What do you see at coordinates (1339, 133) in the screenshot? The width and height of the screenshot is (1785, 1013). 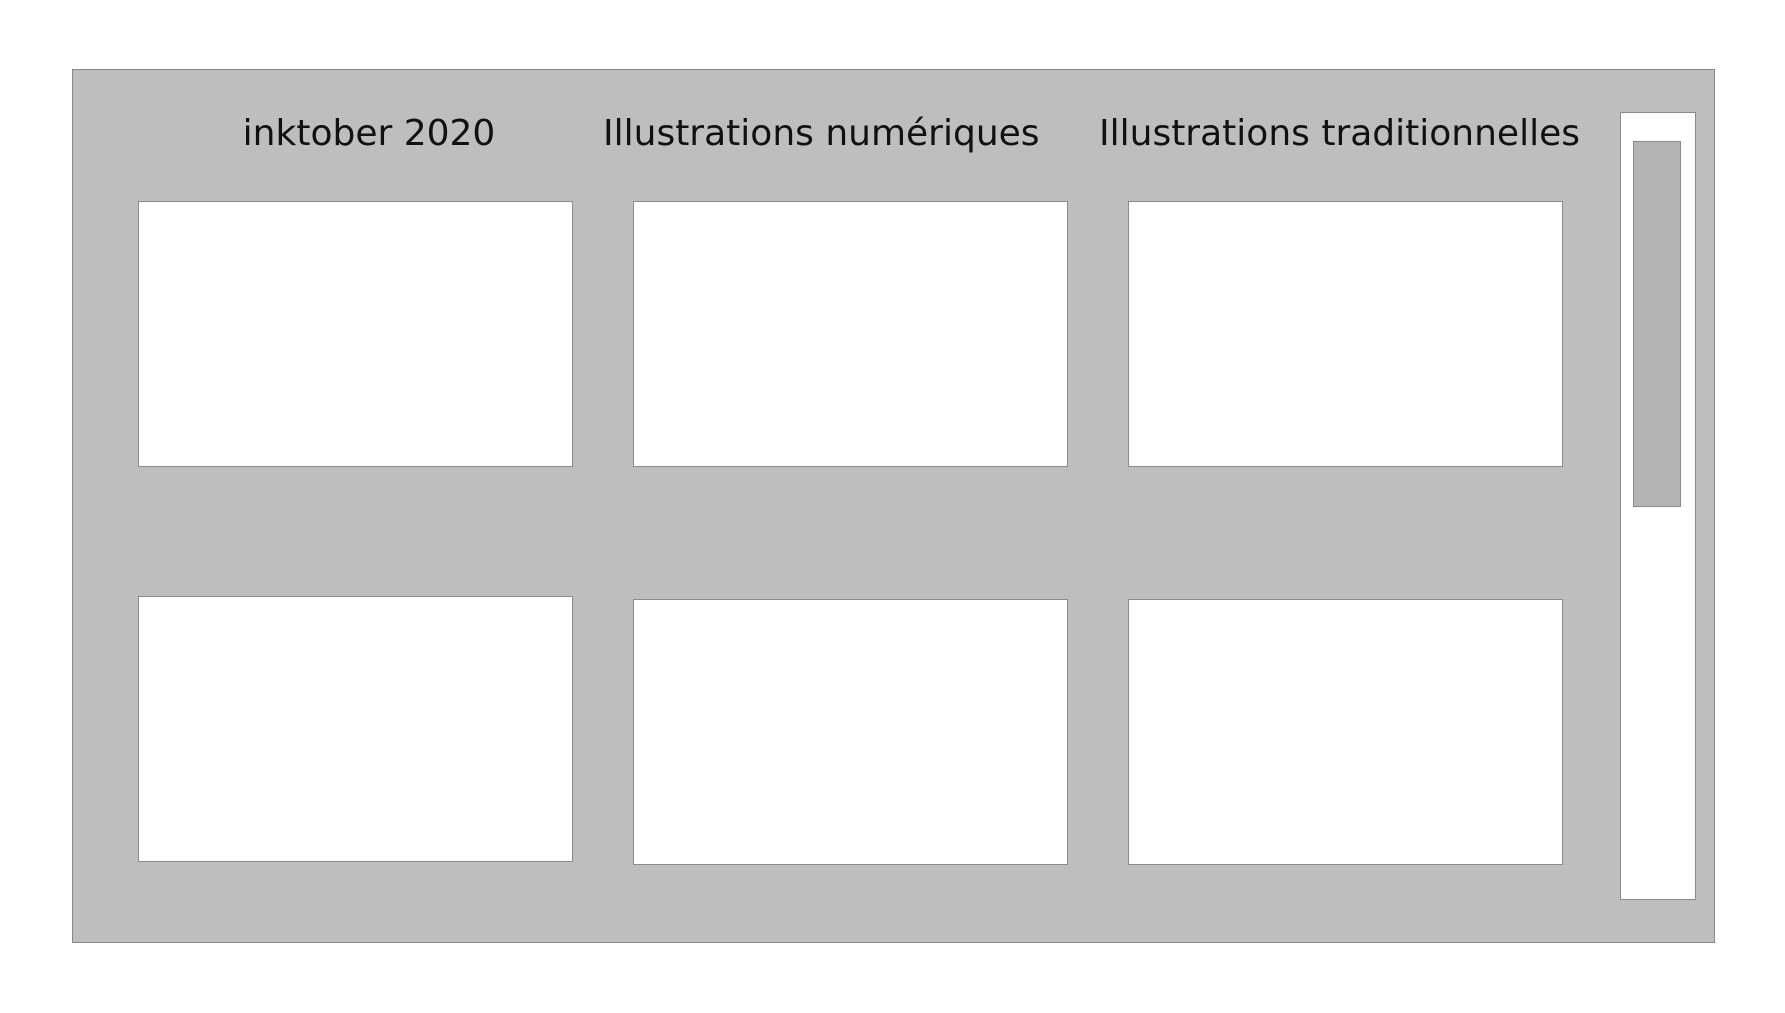 I see `column-title-traditional: Illustrations traditionnelles` at bounding box center [1339, 133].